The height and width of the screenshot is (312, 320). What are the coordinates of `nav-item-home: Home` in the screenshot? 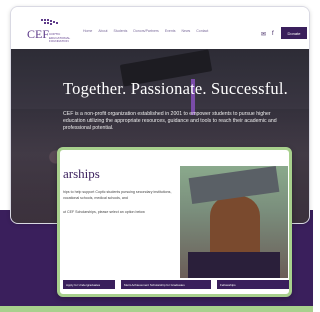 It's located at (87, 31).